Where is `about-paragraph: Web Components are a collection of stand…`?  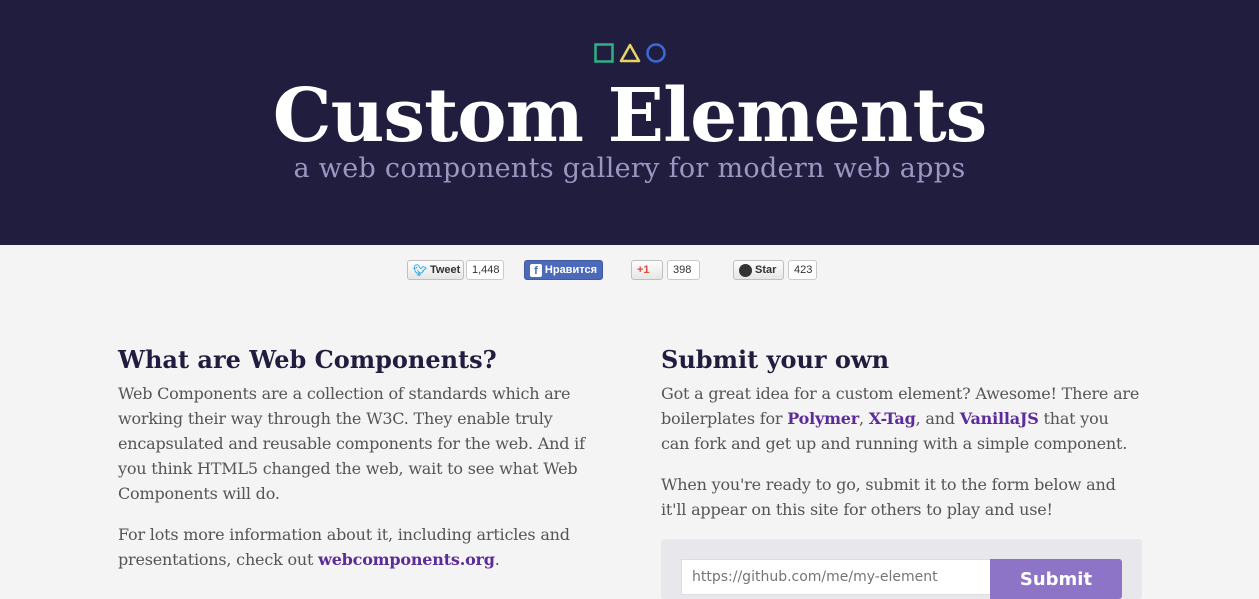
about-paragraph: Web Components are a collection of stand… is located at coordinates (351, 443).